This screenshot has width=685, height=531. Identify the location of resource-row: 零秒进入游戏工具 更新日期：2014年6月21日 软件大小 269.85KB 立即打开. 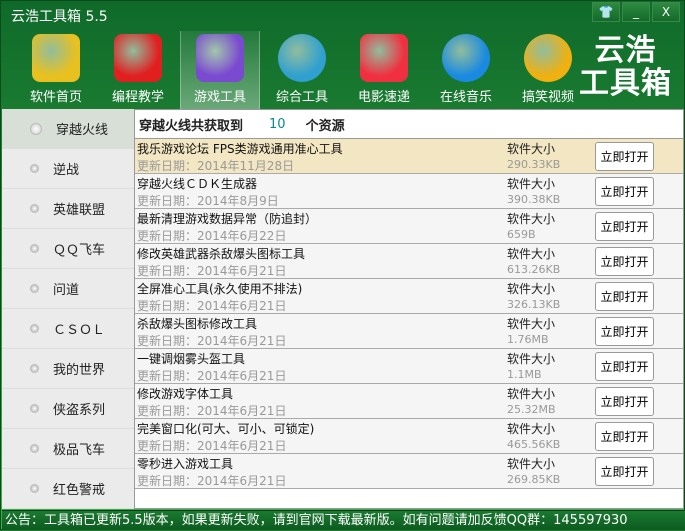
(409, 471).